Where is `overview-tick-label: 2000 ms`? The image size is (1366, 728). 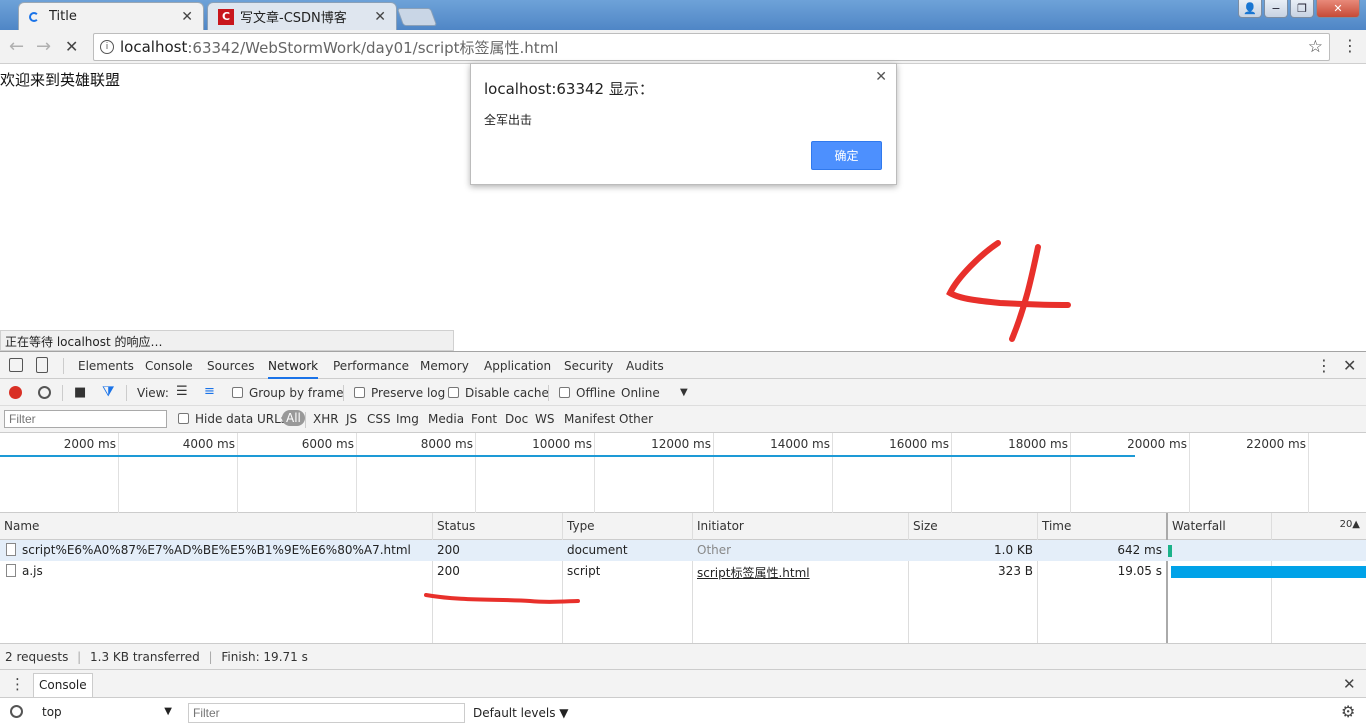 overview-tick-label: 2000 ms is located at coordinates (89, 444).